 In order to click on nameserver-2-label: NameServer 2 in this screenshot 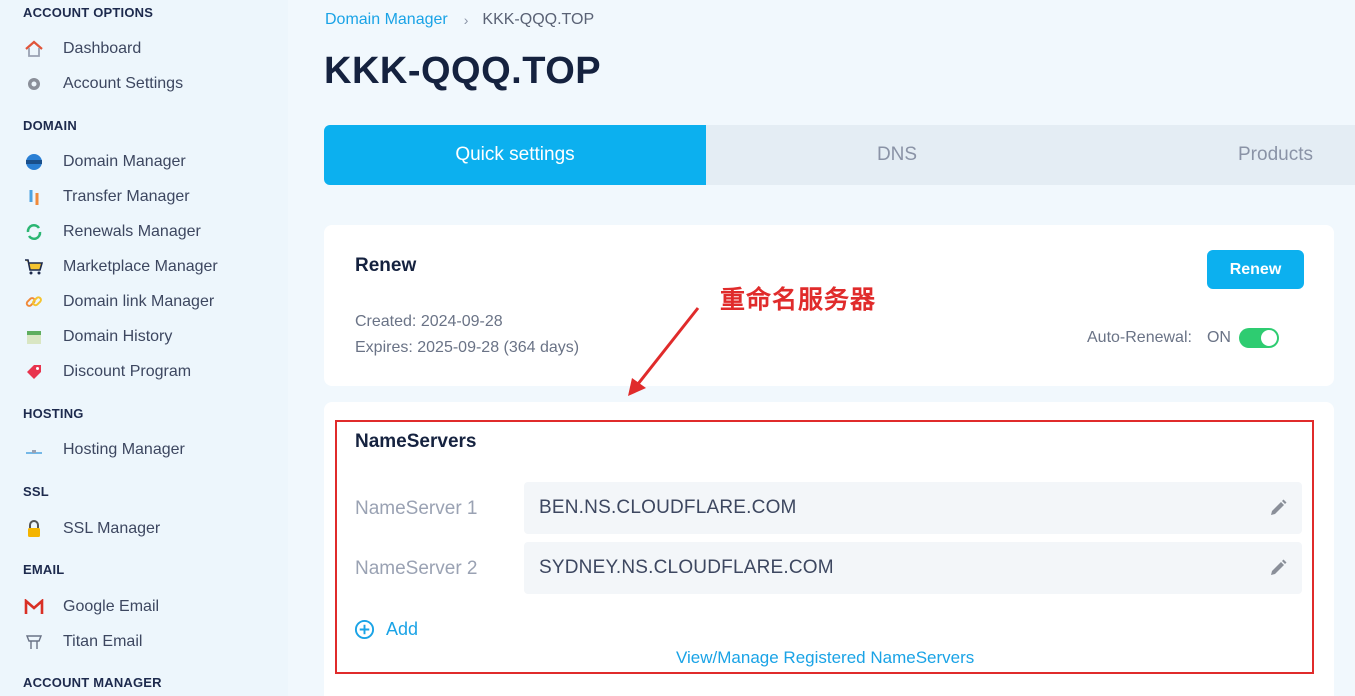, I will do `click(416, 568)`.